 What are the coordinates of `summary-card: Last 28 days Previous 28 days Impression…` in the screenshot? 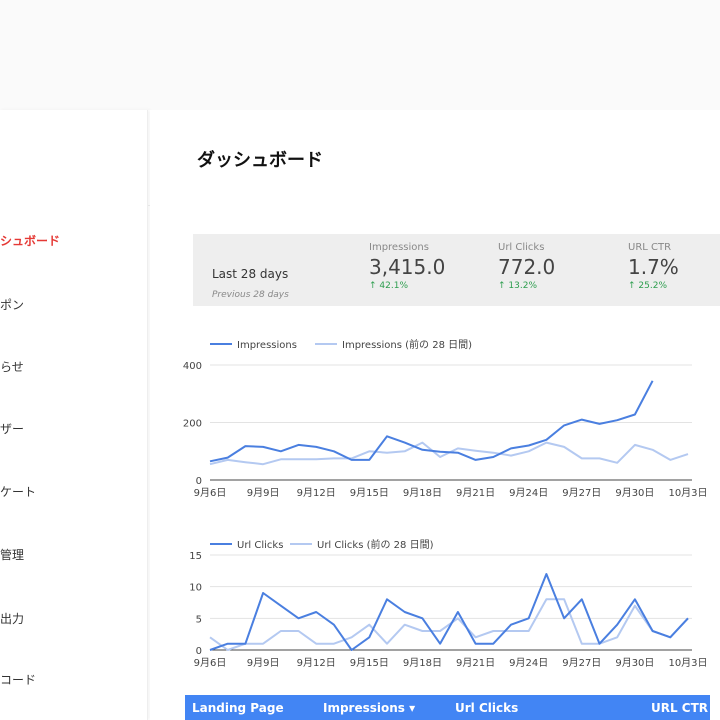 It's located at (456, 270).